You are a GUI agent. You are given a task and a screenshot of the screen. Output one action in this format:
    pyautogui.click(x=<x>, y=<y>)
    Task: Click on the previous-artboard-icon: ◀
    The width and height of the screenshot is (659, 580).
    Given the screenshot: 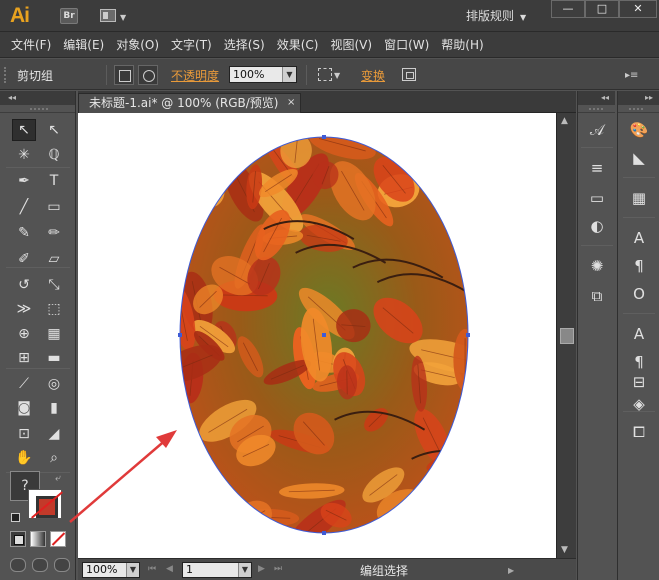 What is the action you would take?
    pyautogui.click(x=169, y=569)
    